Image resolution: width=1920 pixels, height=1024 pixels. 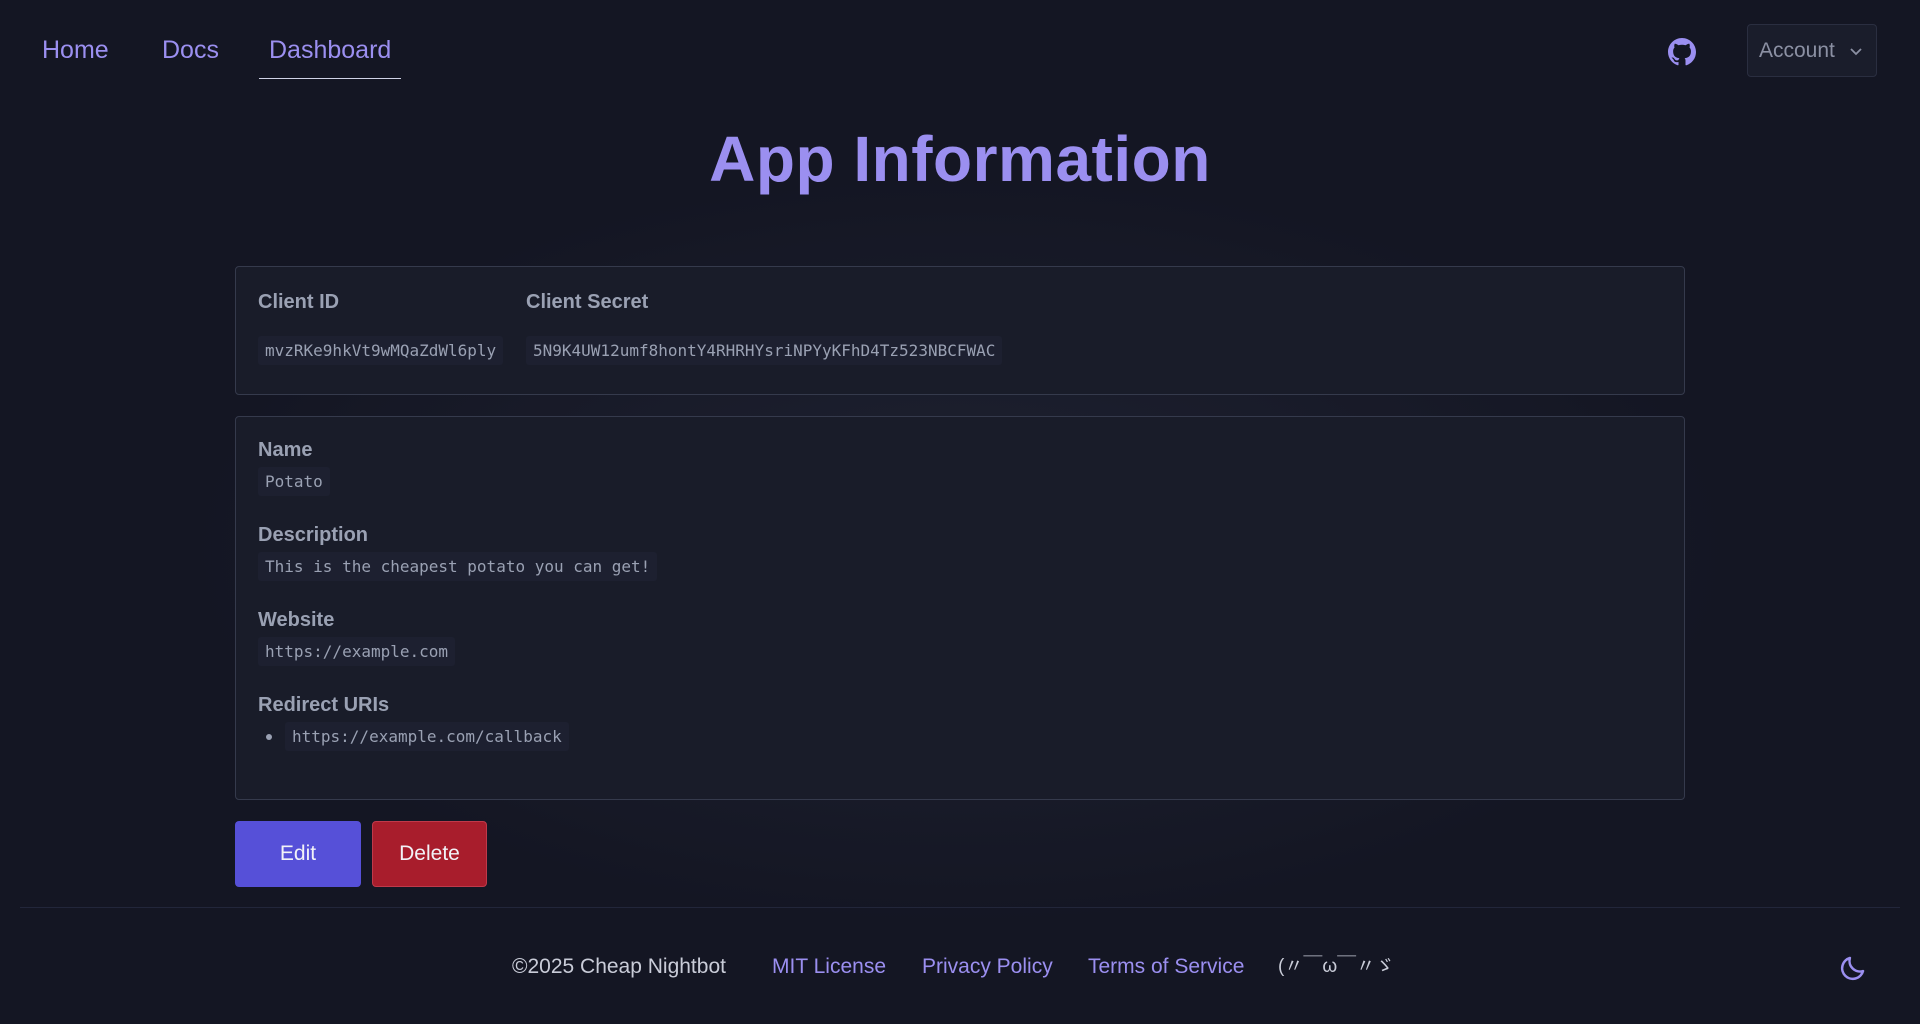 What do you see at coordinates (296, 620) in the screenshot?
I see `website-label: Website` at bounding box center [296, 620].